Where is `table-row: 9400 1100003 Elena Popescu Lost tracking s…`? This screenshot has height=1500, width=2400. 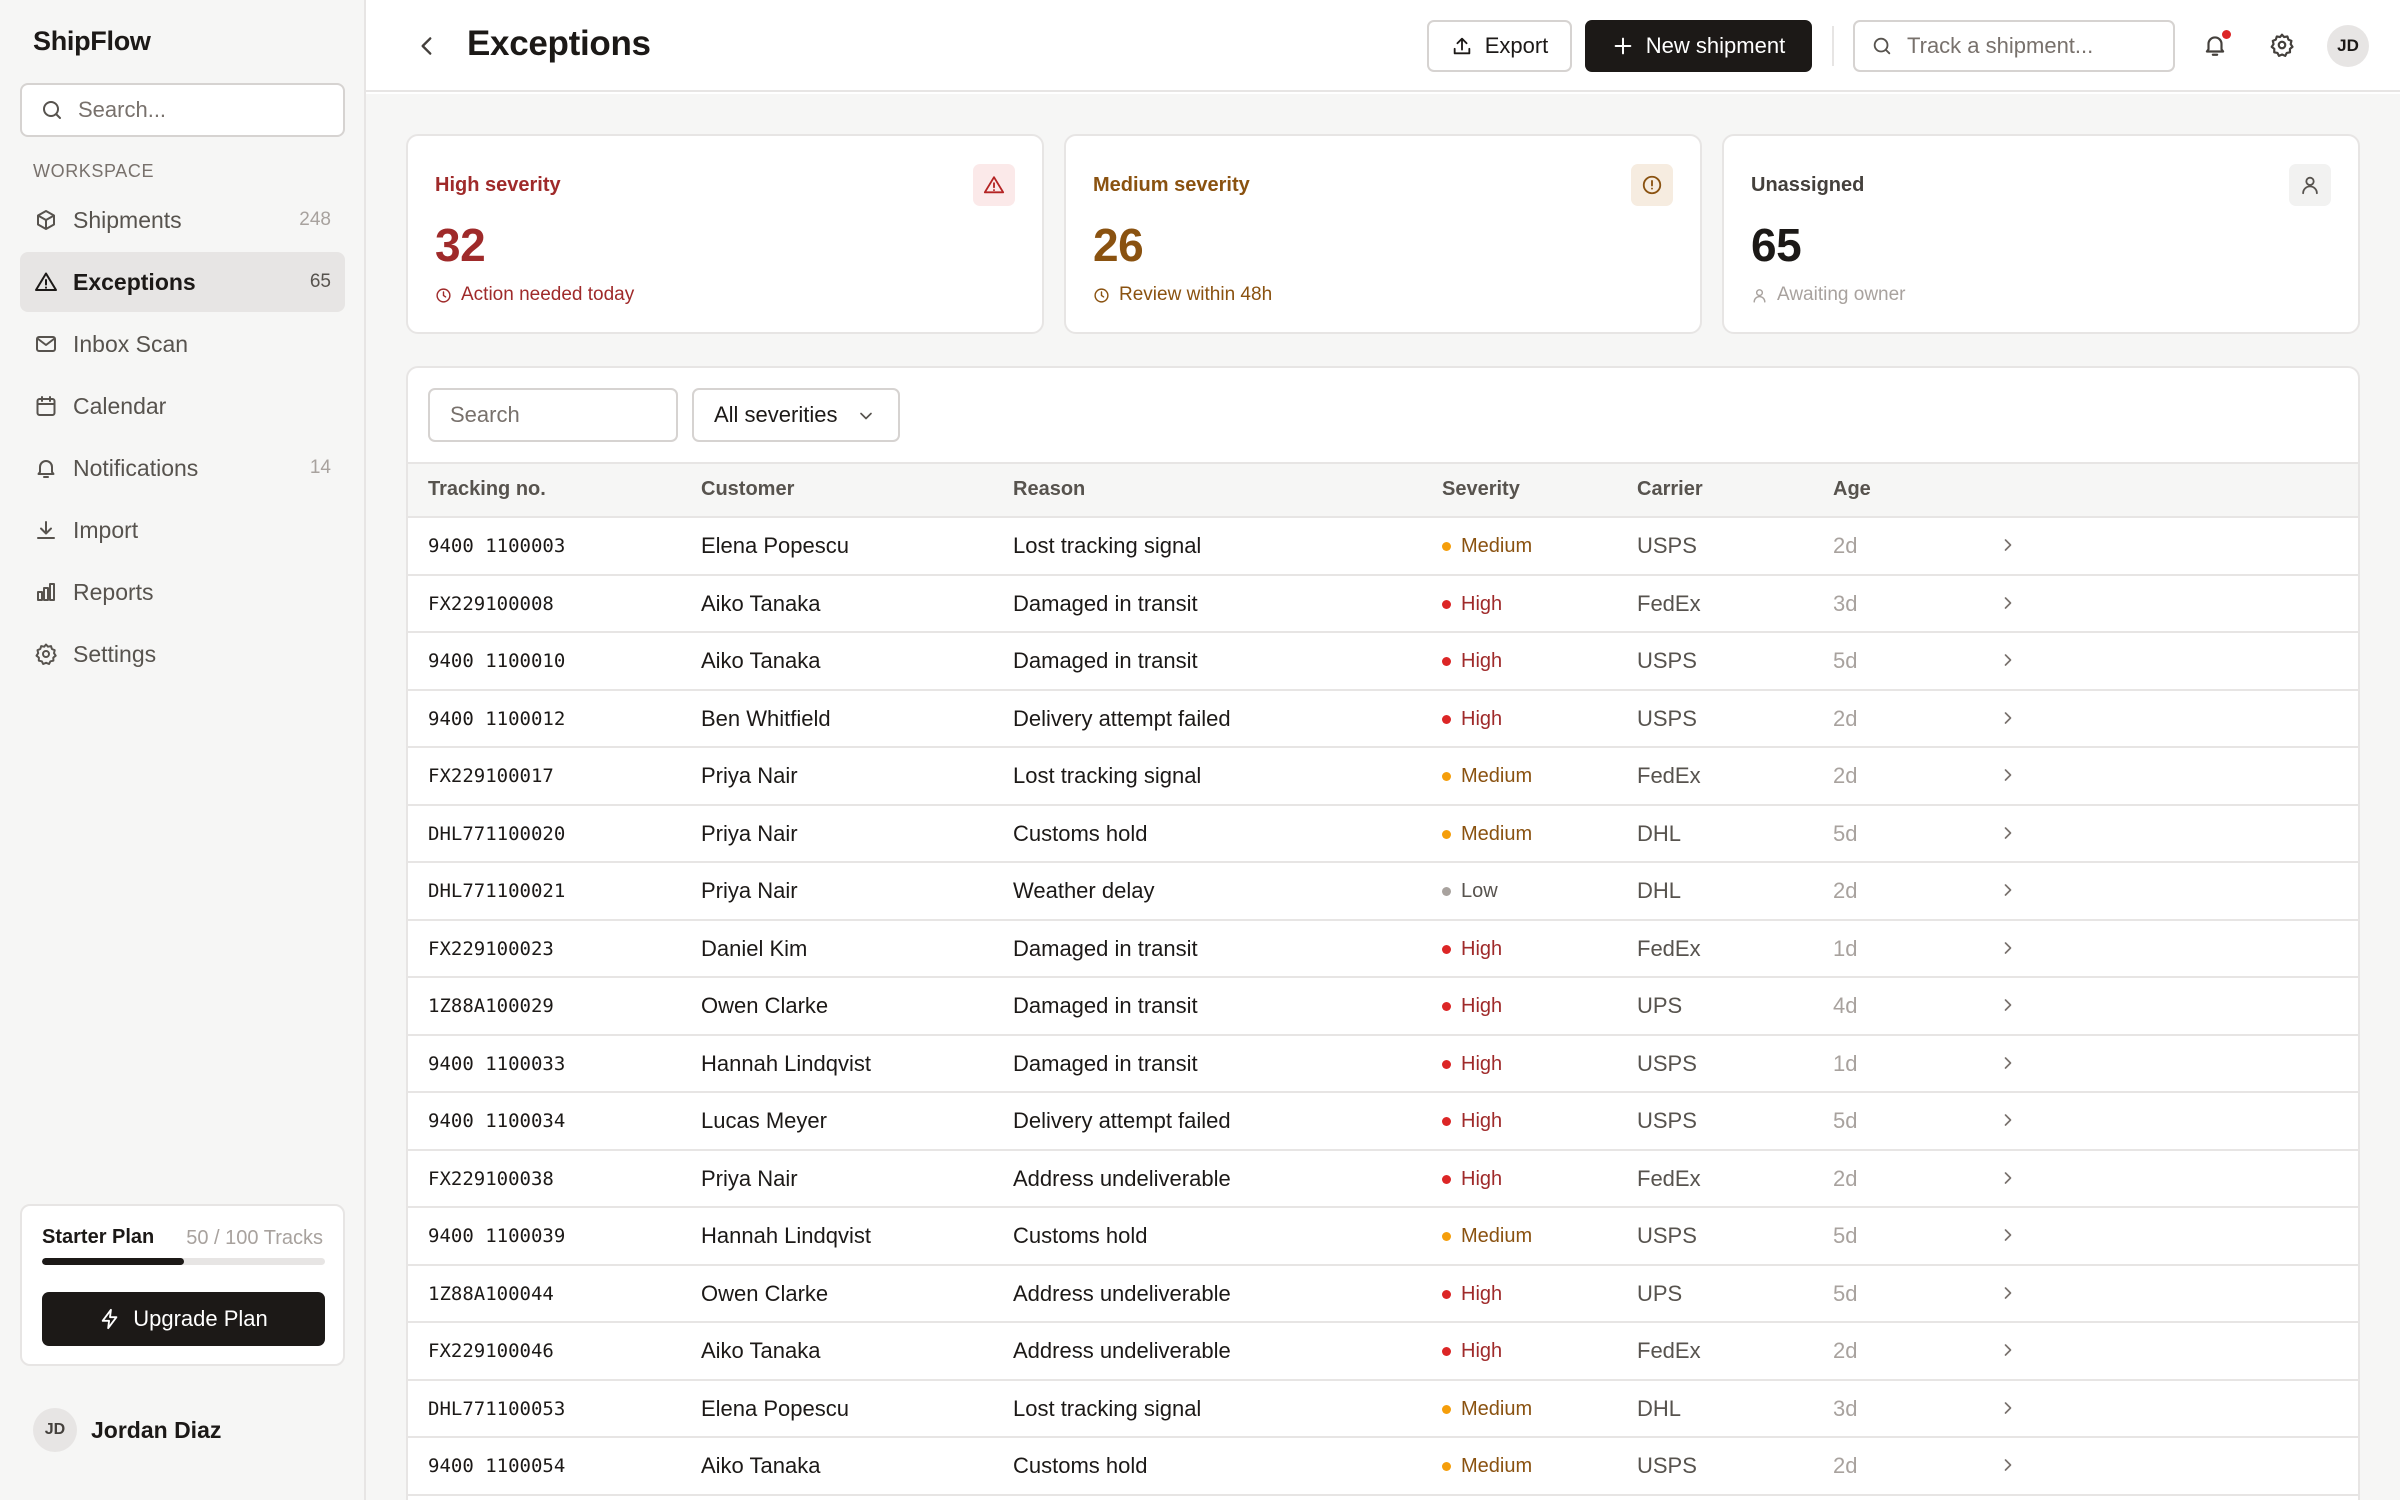
table-row: 9400 1100003 Elena Popescu Lost tracking s… is located at coordinates (1383, 547).